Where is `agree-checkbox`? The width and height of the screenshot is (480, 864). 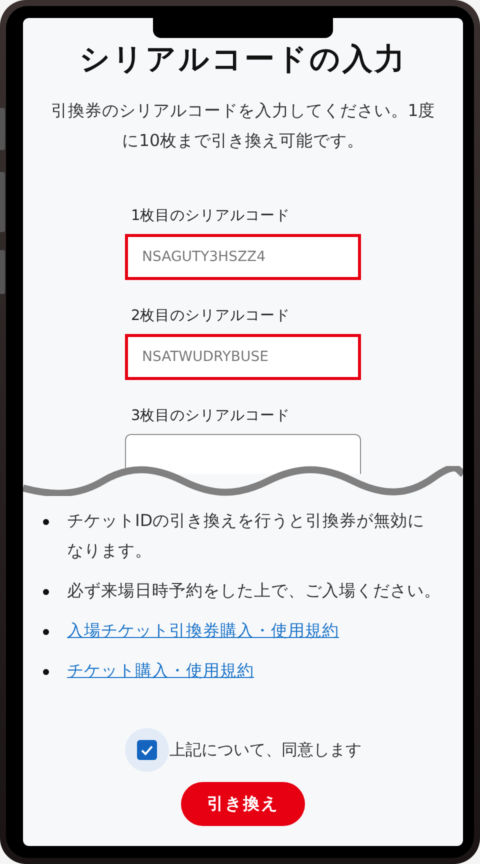
agree-checkbox is located at coordinates (146, 750).